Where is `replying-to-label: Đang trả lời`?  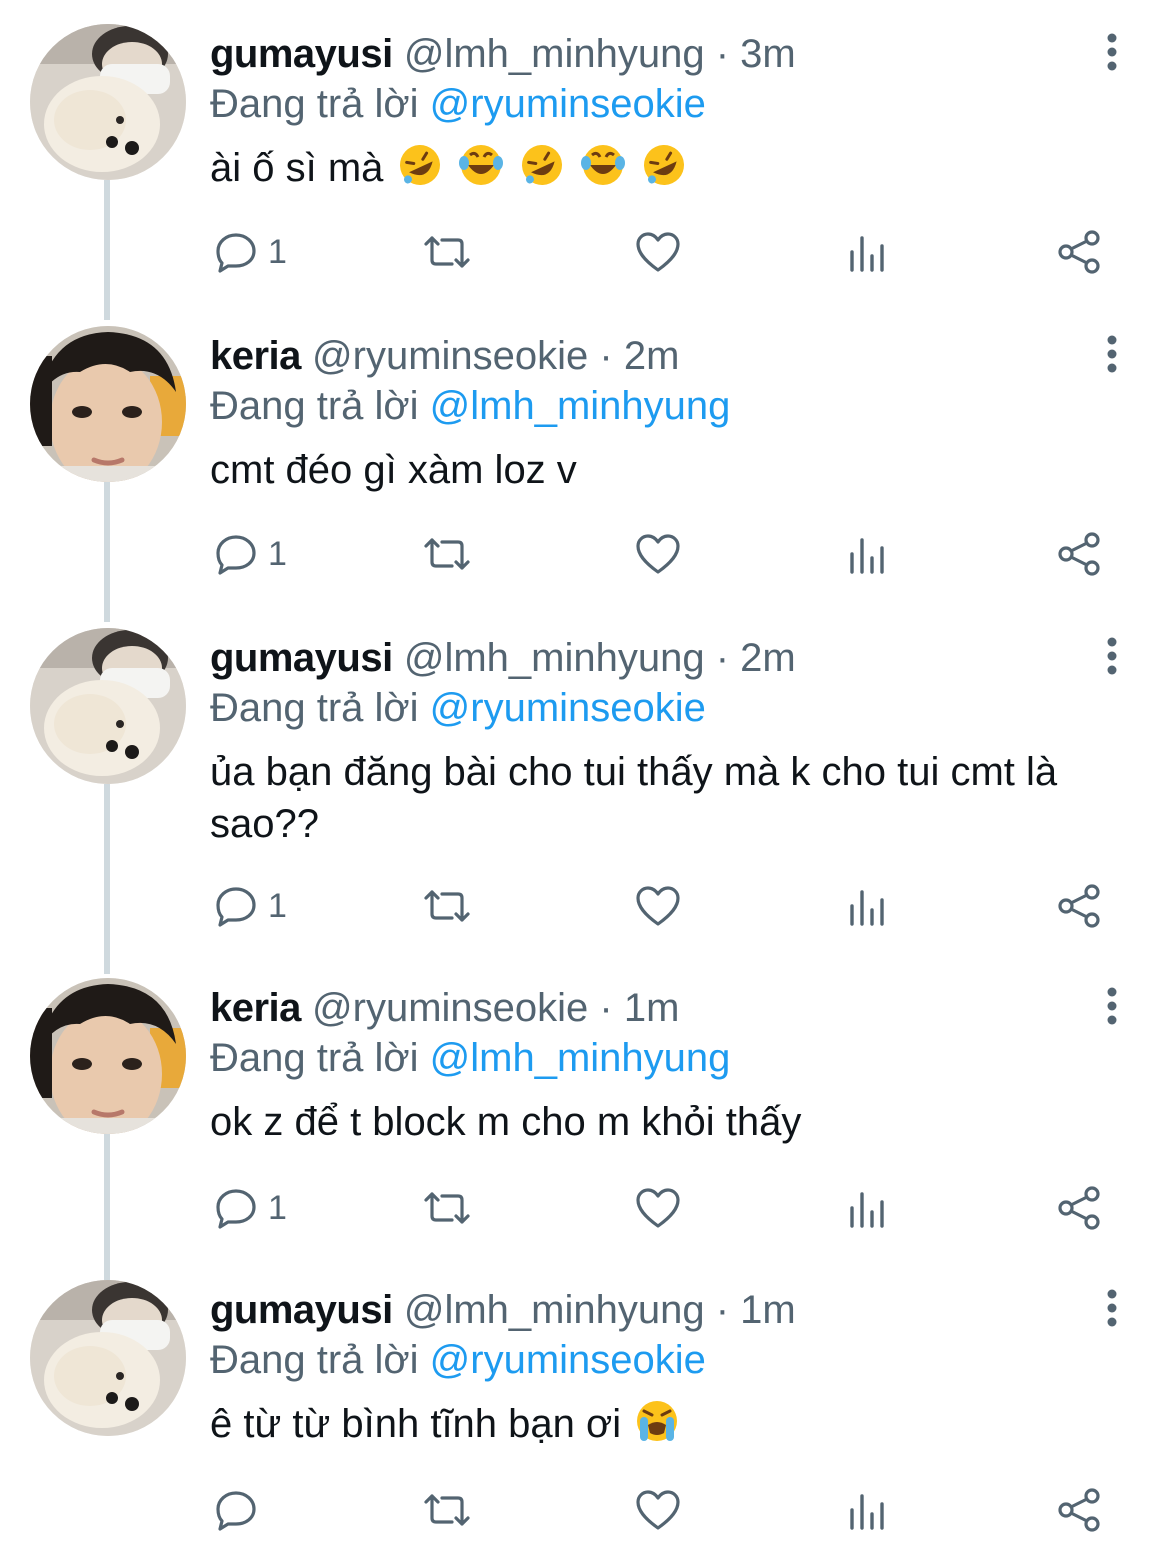
replying-to-label: Đang trả lời is located at coordinates (314, 104).